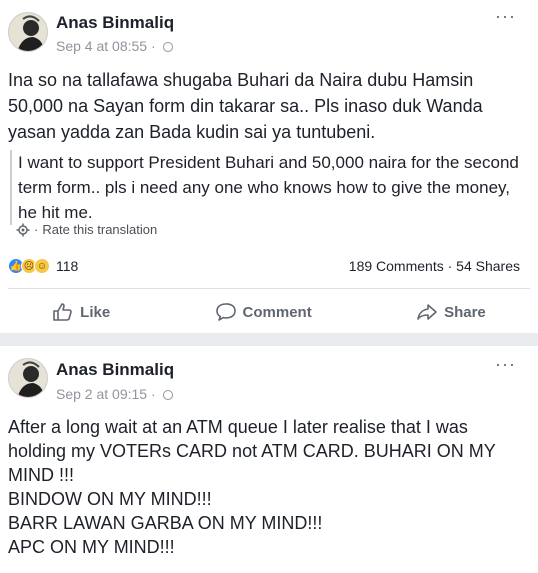 This screenshot has height=573, width=538. I want to click on divider, so click(269, 288).